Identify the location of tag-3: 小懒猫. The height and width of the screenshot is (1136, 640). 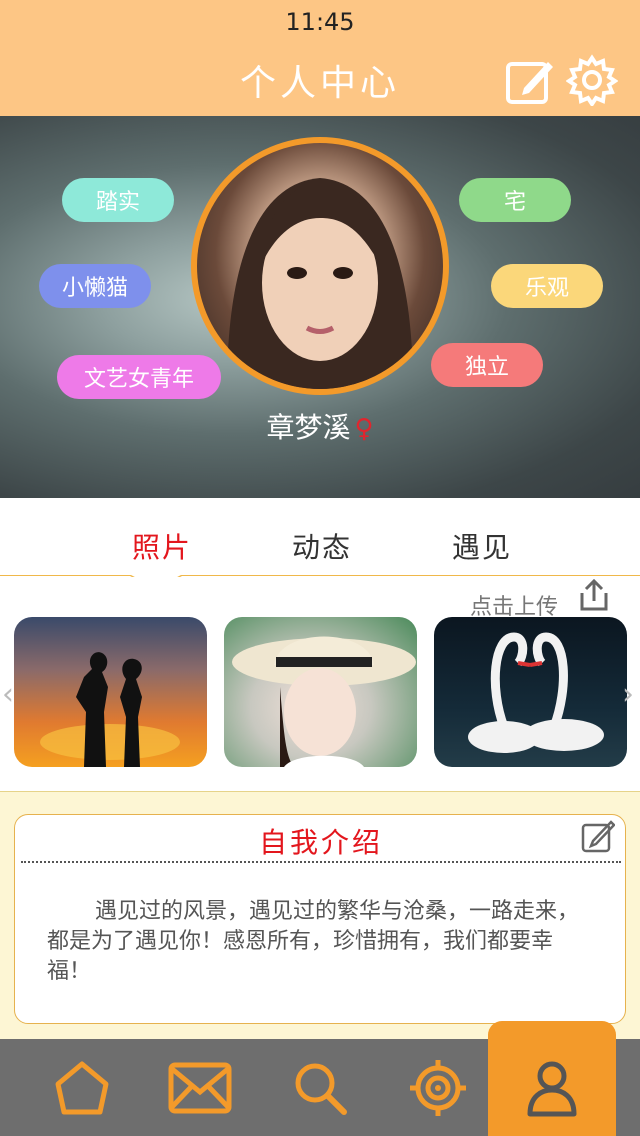
(95, 286).